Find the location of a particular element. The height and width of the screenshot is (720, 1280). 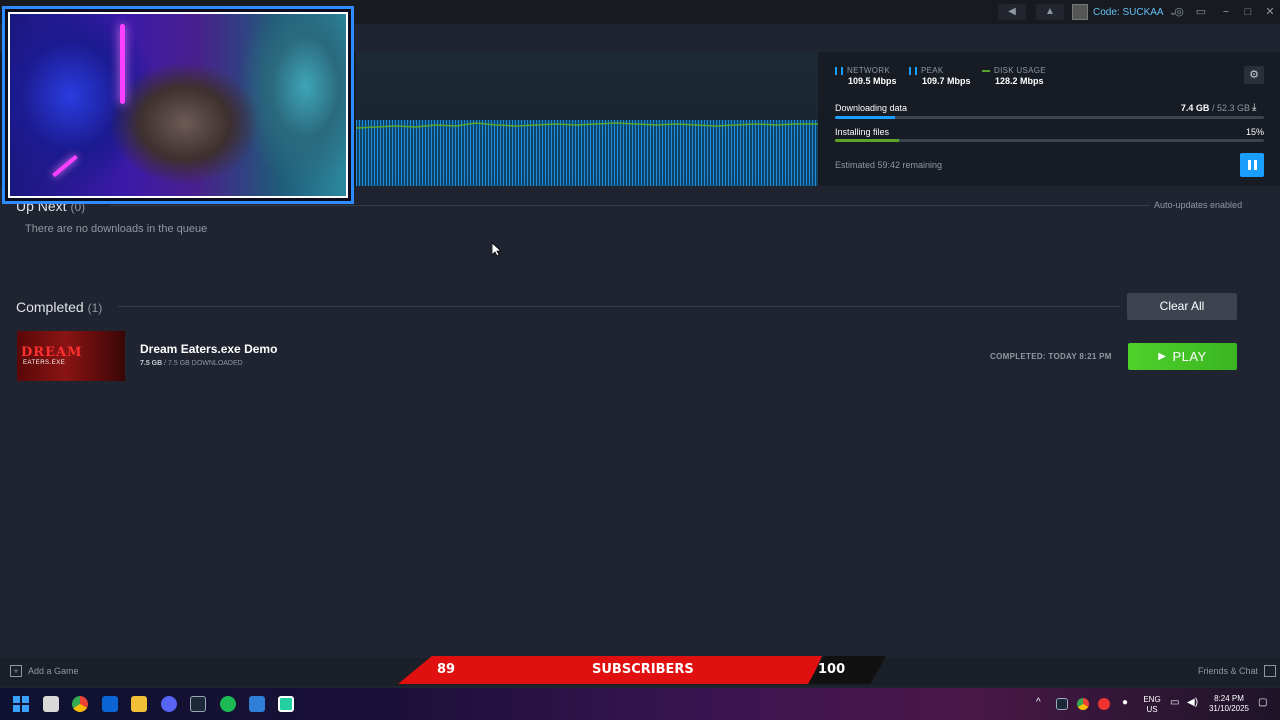

chat-icon is located at coordinates (1270, 671).